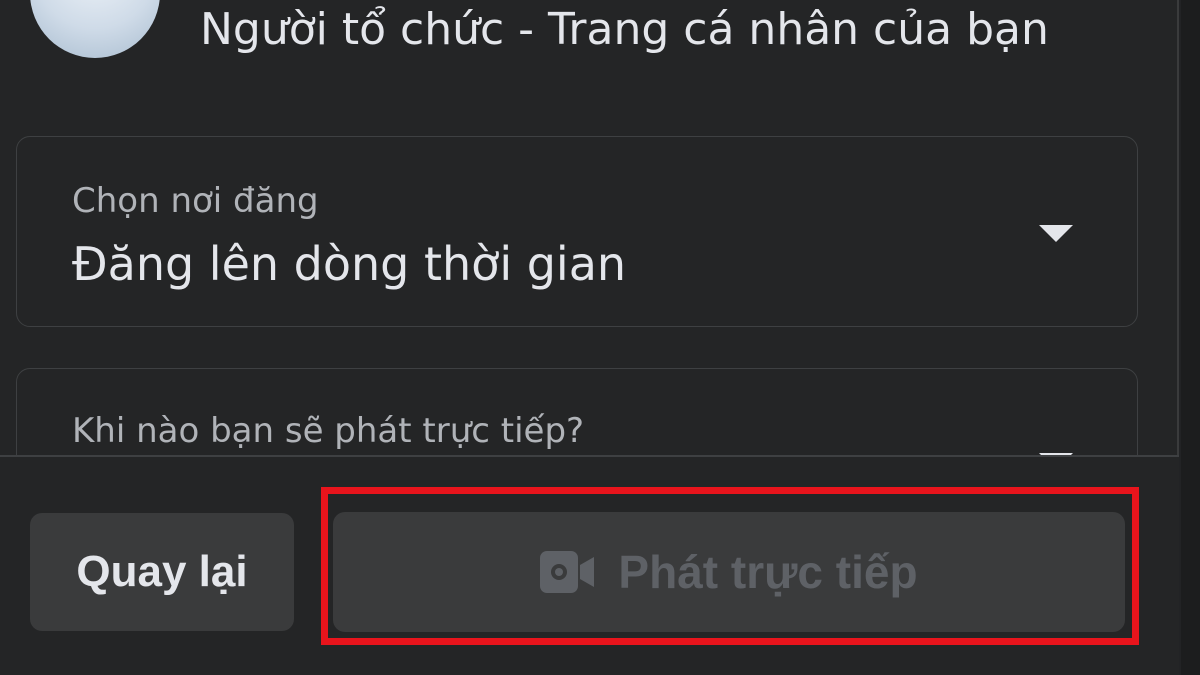  What do you see at coordinates (349, 264) in the screenshot?
I see `post-location-value: Đăng lên dòng thời gian` at bounding box center [349, 264].